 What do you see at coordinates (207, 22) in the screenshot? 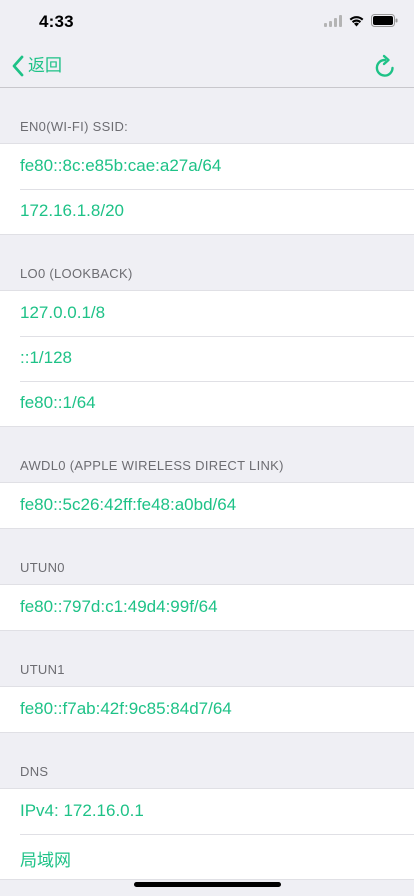
I see `status-bar: 4:33` at bounding box center [207, 22].